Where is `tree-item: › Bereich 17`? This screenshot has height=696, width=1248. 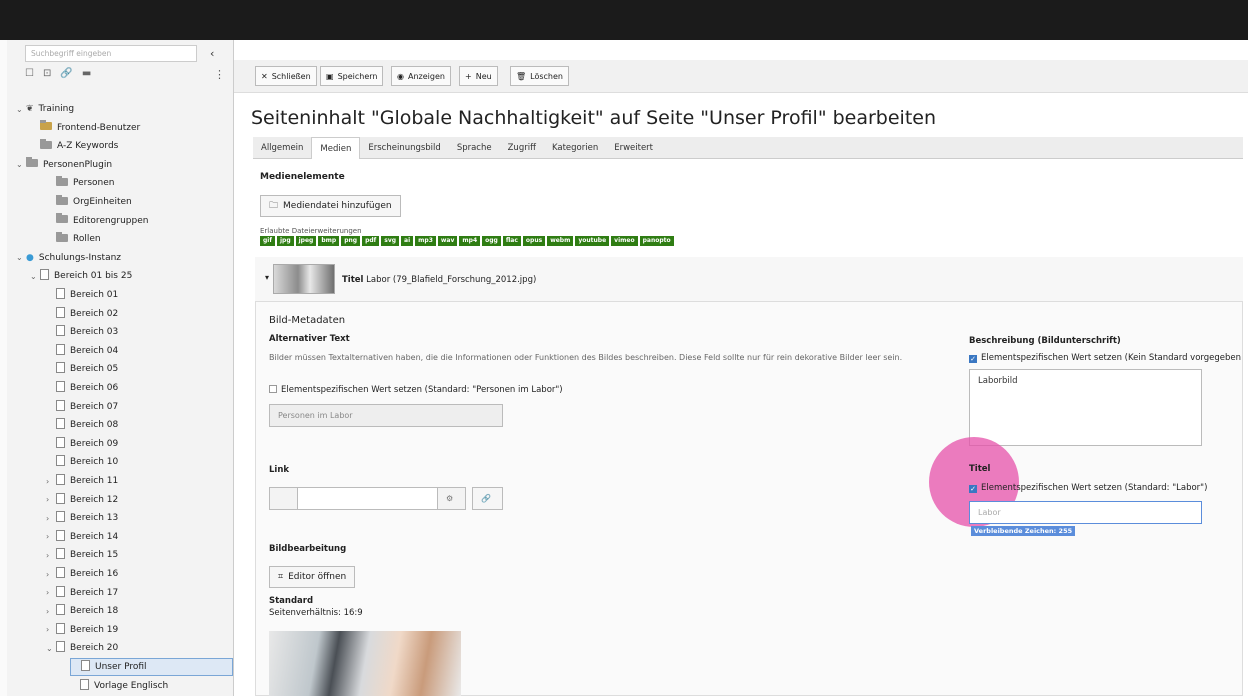 tree-item: › Bereich 17 is located at coordinates (82, 593).